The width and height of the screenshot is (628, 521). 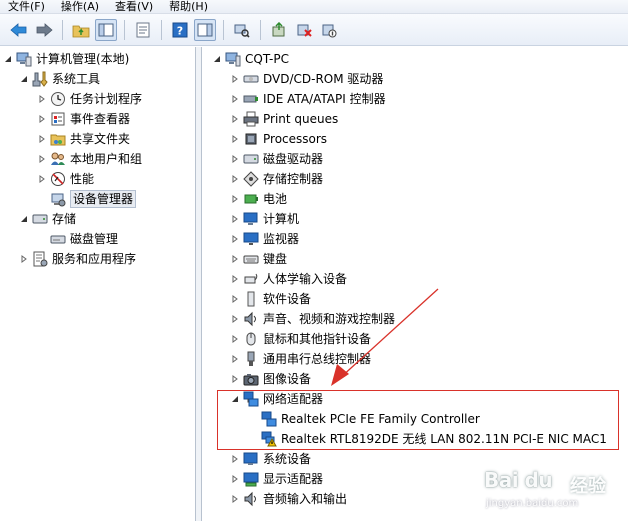 What do you see at coordinates (80, 6) in the screenshot?
I see `menu-action: 操作(A)` at bounding box center [80, 6].